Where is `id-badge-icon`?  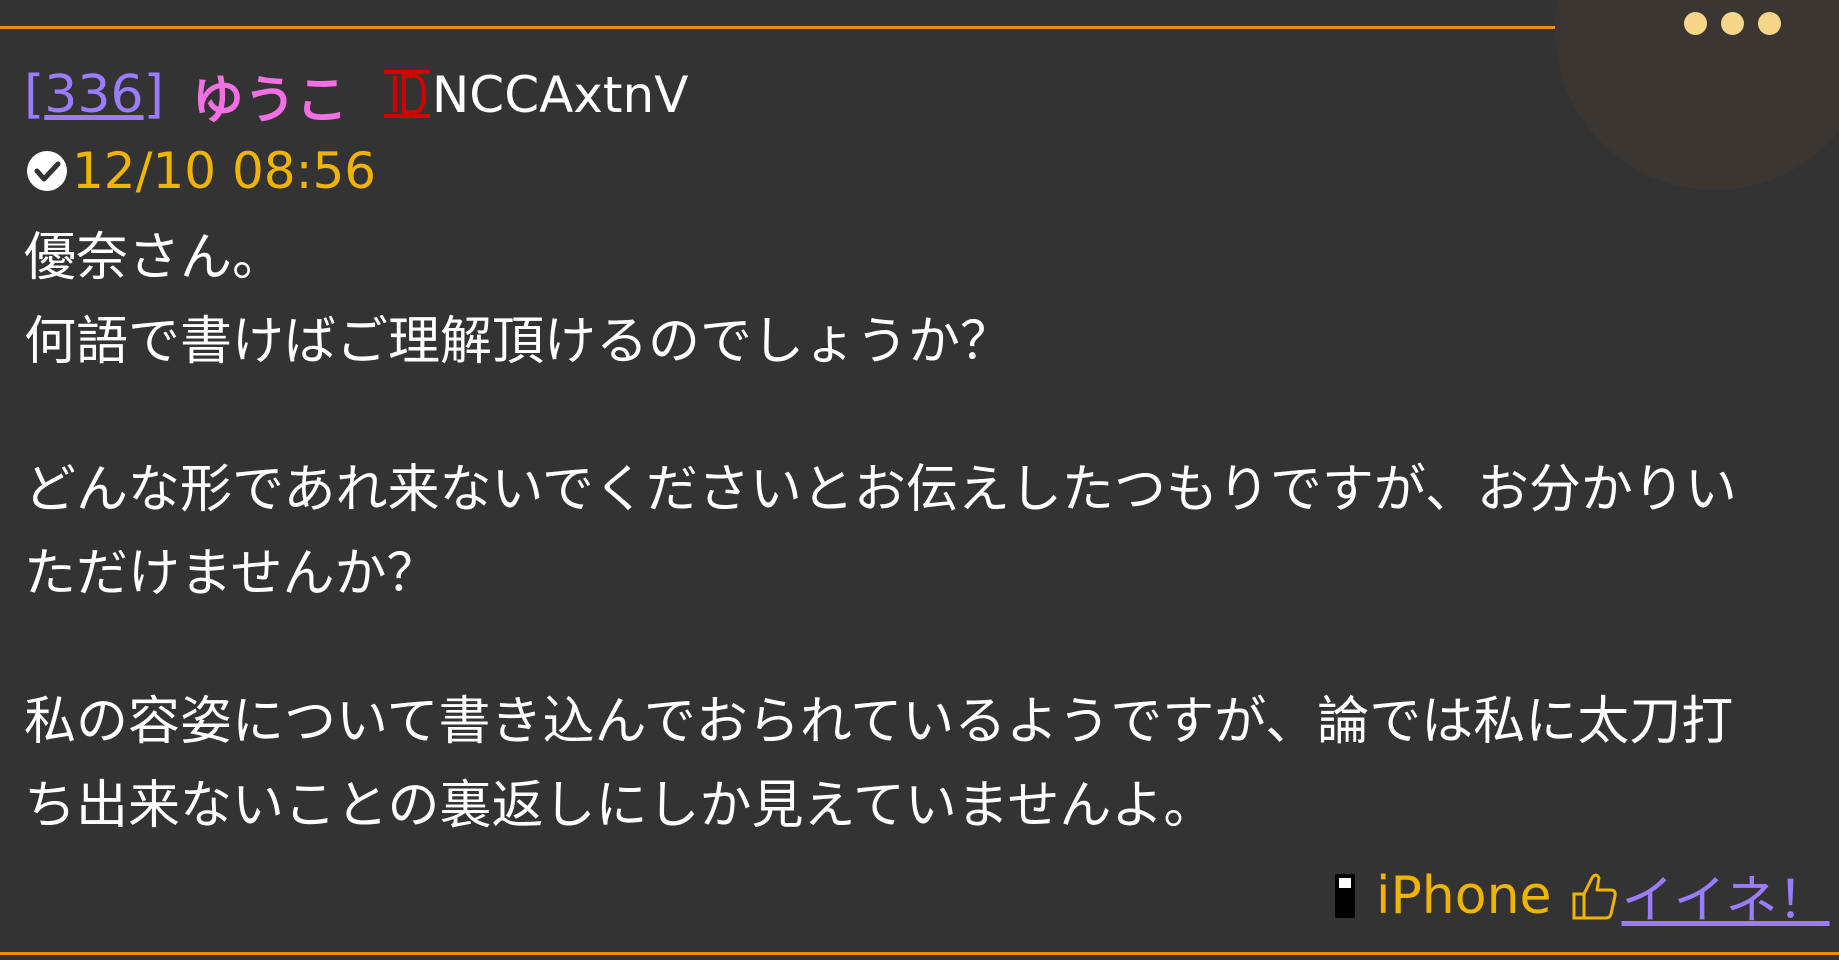 id-badge-icon is located at coordinates (407, 95).